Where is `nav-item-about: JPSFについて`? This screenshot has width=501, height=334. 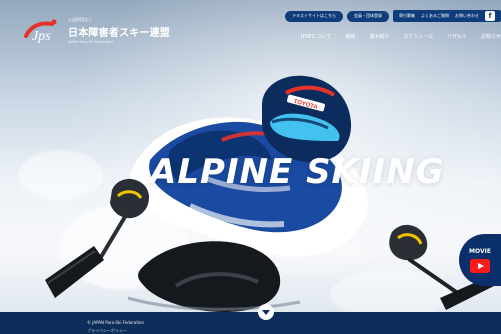
nav-item-about: JPSFについて is located at coordinates (316, 36).